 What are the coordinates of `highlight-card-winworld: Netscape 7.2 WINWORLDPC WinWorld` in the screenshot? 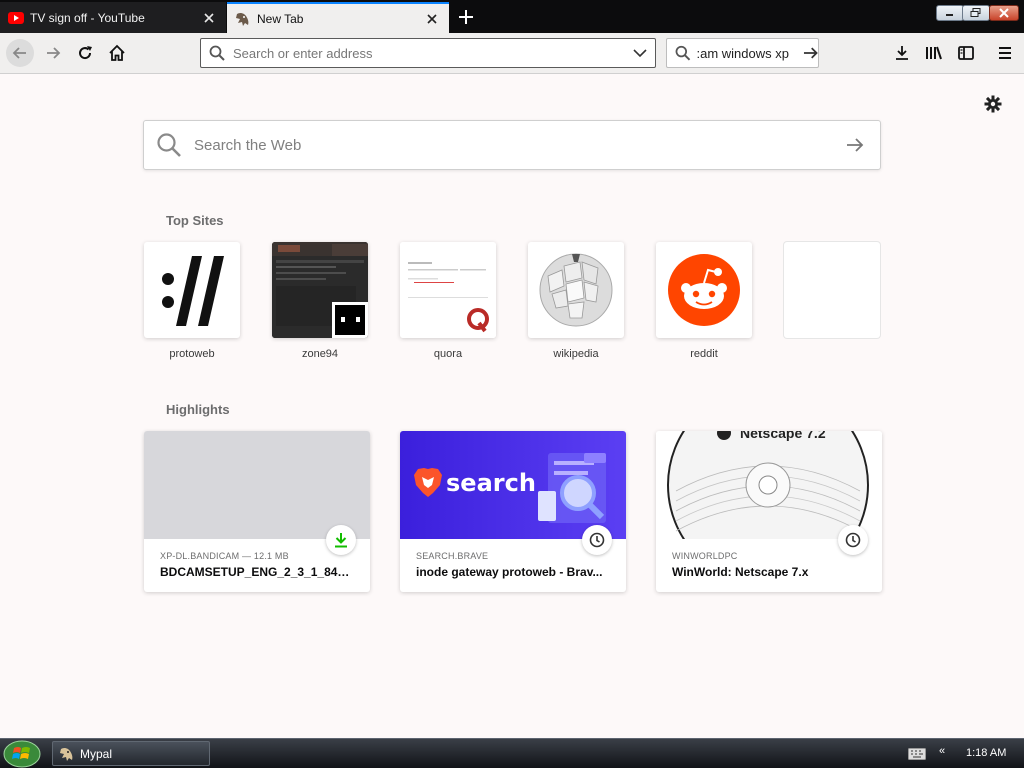 It's located at (769, 511).